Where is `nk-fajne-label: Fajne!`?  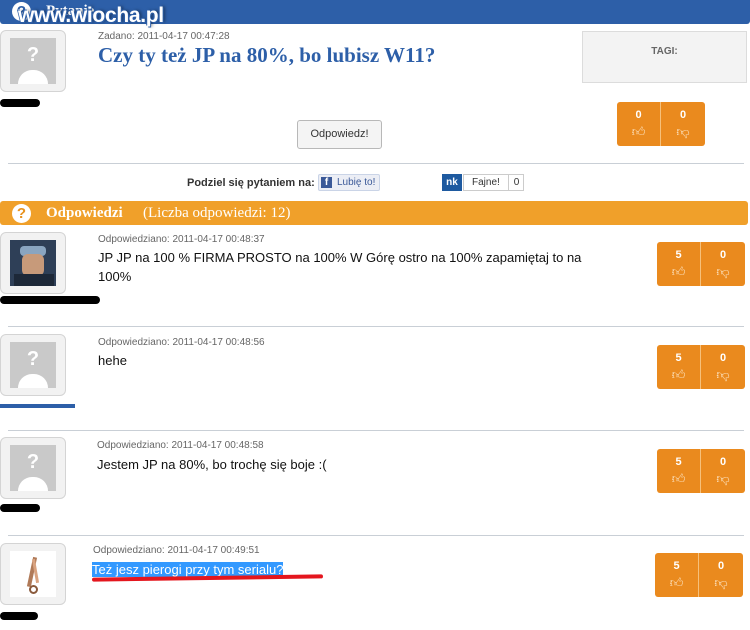
nk-fajne-label: Fajne! is located at coordinates (486, 182).